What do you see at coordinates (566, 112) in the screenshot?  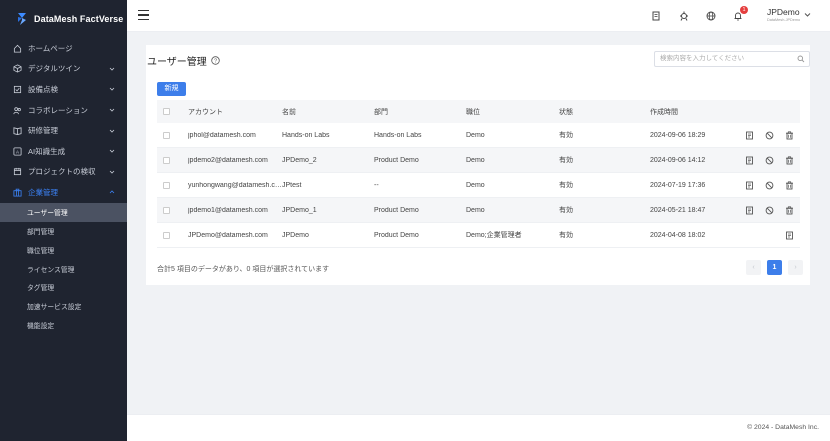 I see `column-header-state: 状態` at bounding box center [566, 112].